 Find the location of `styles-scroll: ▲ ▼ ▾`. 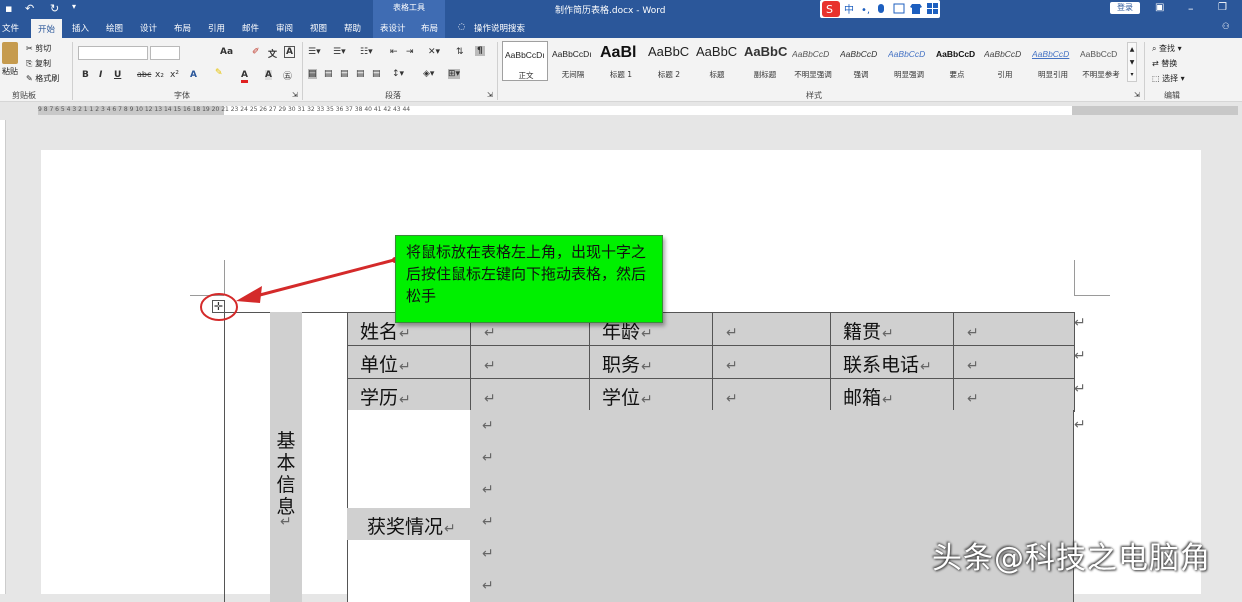

styles-scroll: ▲ ▼ ▾ is located at coordinates (1132, 62).